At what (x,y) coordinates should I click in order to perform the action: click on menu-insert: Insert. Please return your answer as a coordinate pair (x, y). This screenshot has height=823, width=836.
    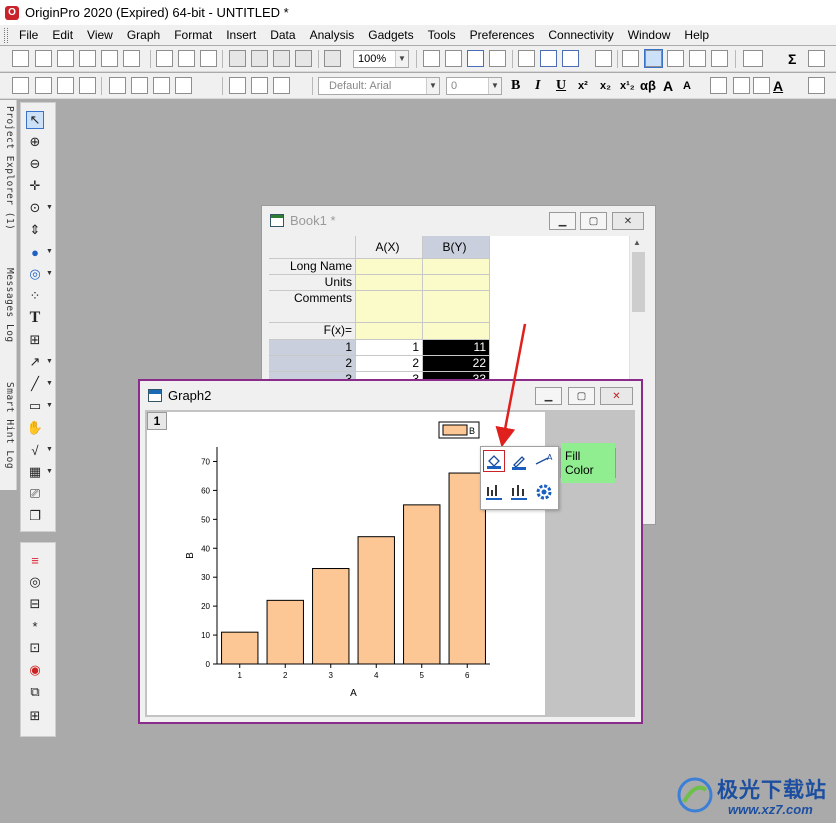
    Looking at the image, I should click on (241, 35).